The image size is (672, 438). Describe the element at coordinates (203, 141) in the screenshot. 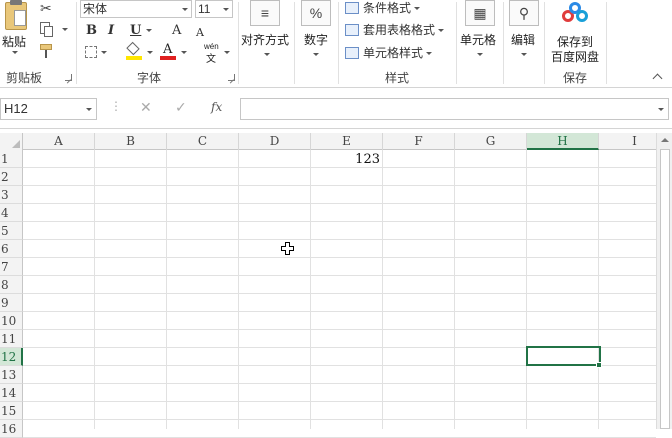

I see `column-header-c: C` at that location.